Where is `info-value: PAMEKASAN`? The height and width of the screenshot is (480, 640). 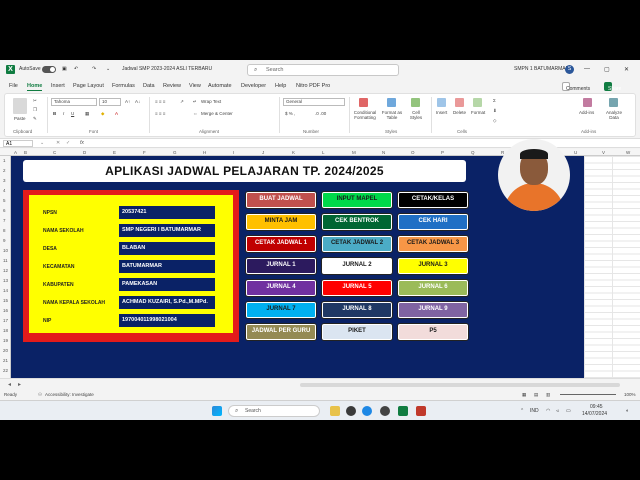 info-value: PAMEKASAN is located at coordinates (167, 284).